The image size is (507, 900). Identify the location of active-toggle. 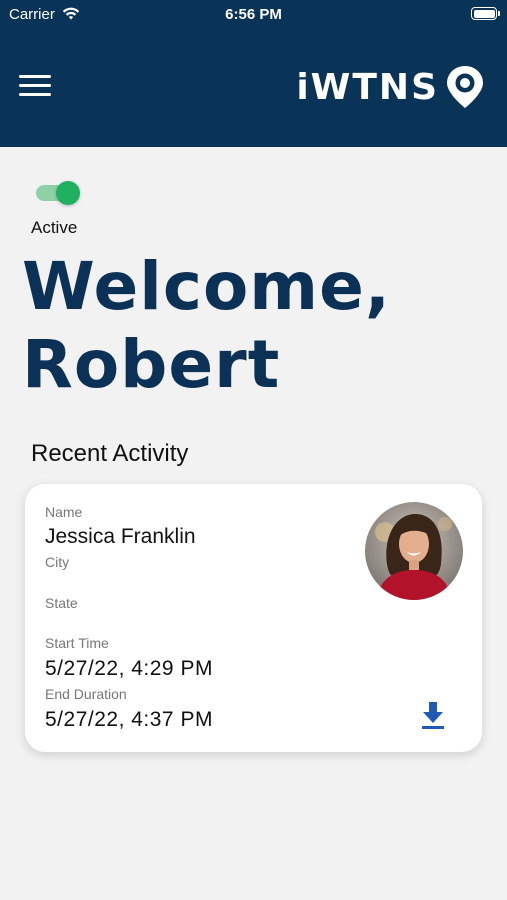
(58, 193).